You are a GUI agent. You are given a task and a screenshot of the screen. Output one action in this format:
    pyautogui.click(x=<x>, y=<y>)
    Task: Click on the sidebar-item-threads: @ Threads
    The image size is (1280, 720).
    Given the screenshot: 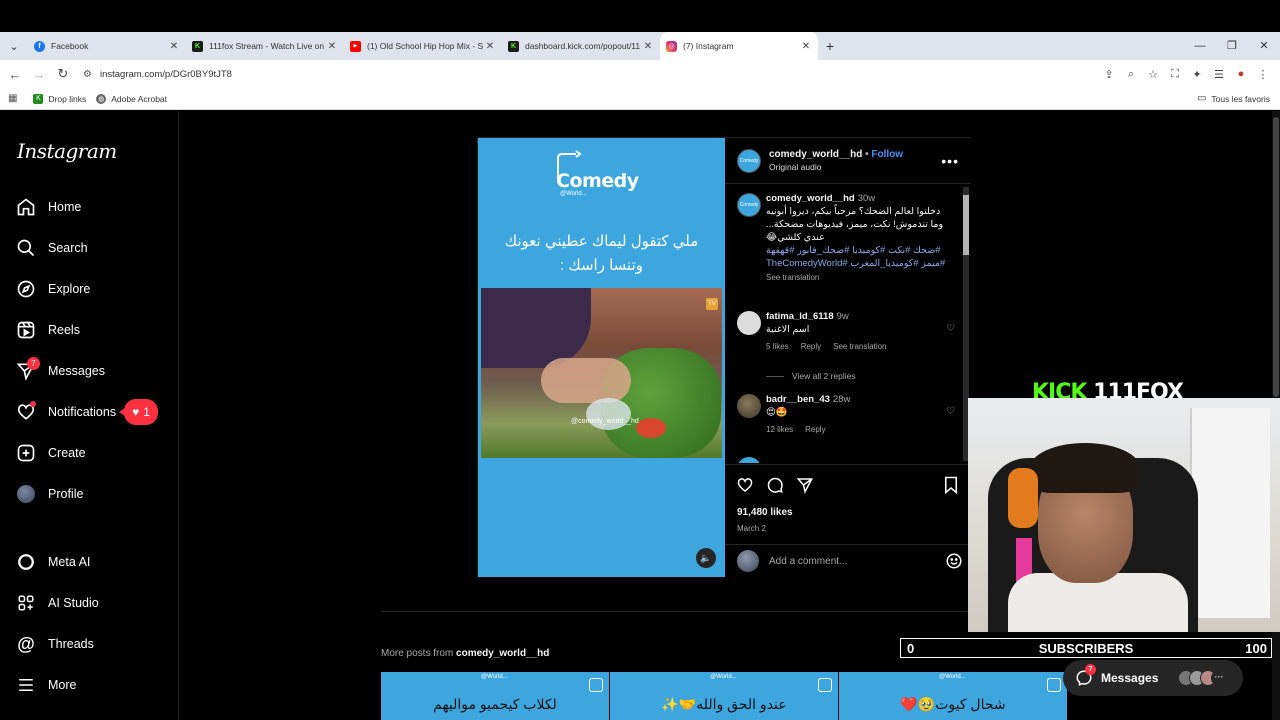 What is the action you would take?
    pyautogui.click(x=55, y=644)
    